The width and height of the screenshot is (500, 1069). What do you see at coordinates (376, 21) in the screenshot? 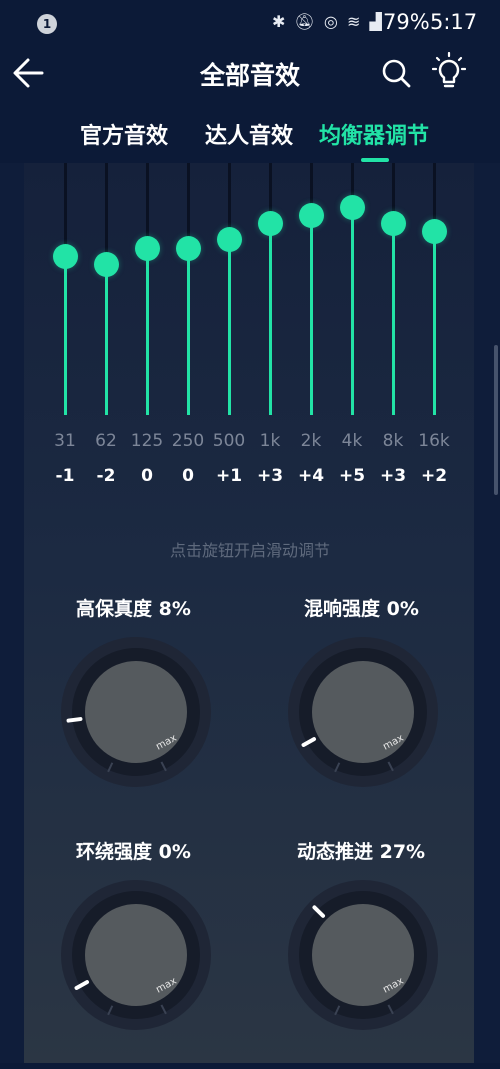
I see `5g-signal-icon: ▟` at bounding box center [376, 21].